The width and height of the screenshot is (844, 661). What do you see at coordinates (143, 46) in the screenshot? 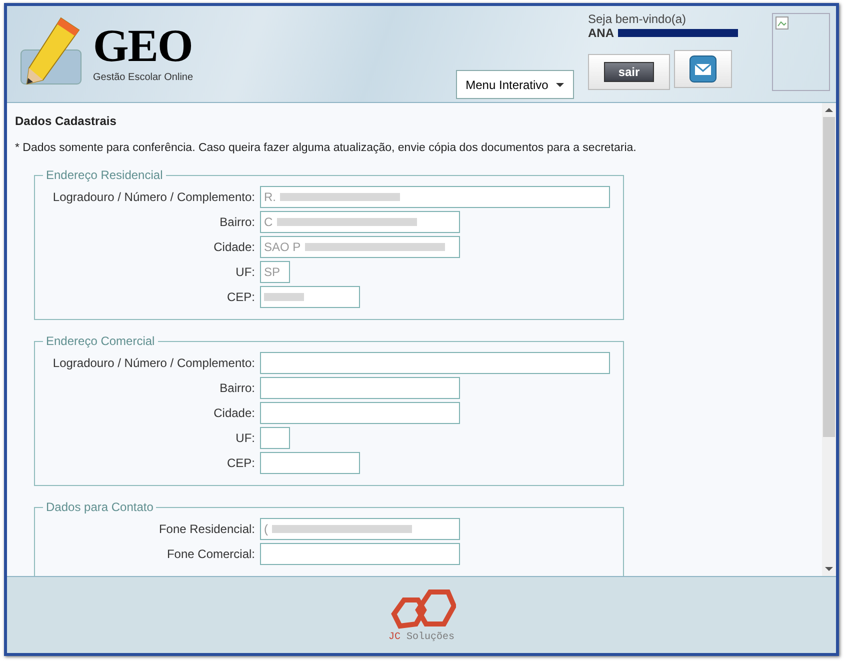
I see `logo-title: GEO` at bounding box center [143, 46].